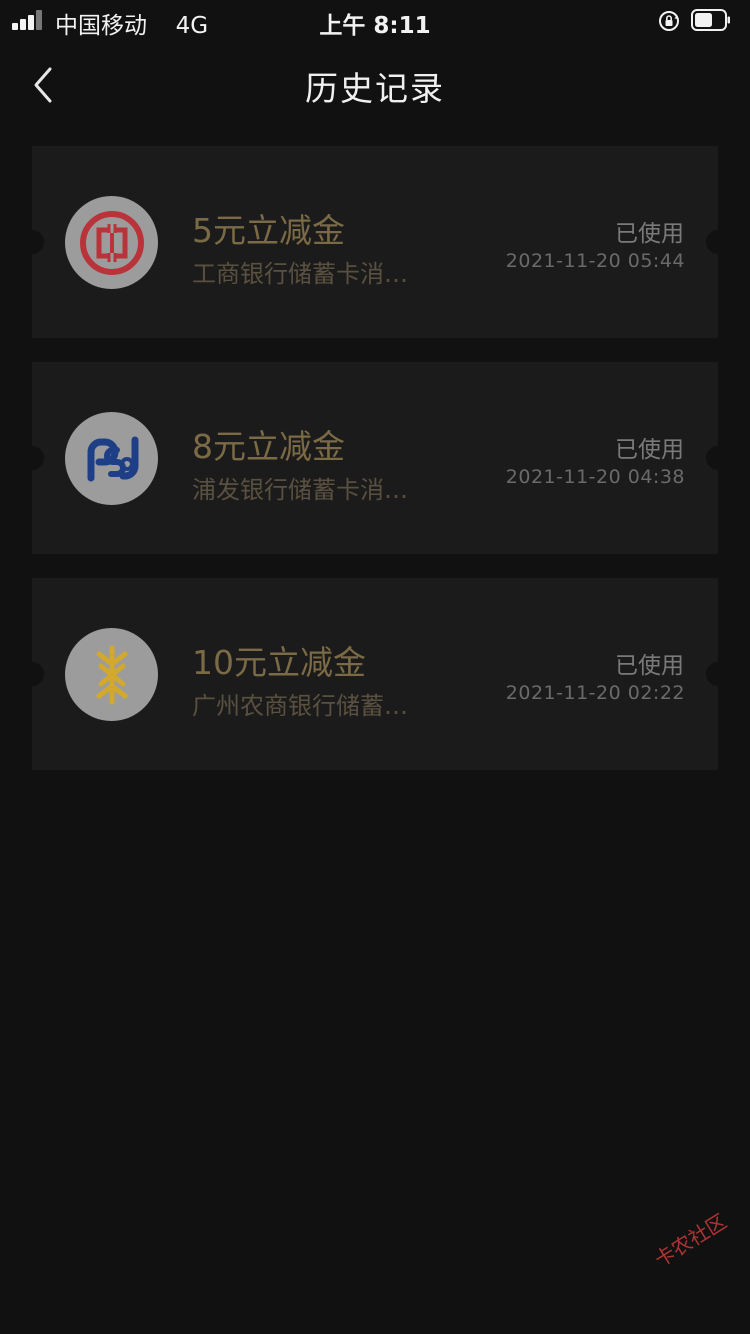 Image resolution: width=750 pixels, height=1334 pixels. What do you see at coordinates (690, 1240) in the screenshot?
I see `watermark: 卡农社区` at bounding box center [690, 1240].